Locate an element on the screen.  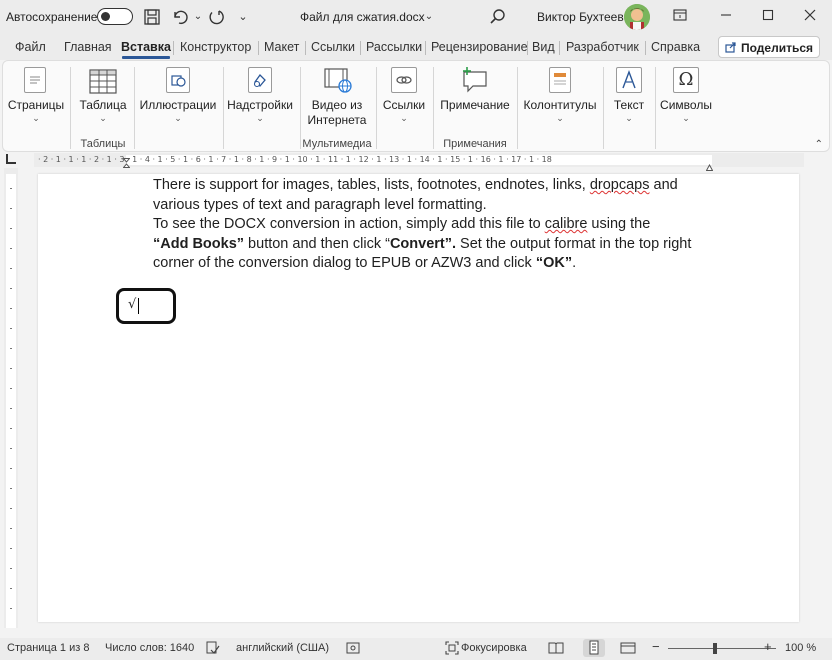
share-icon is located at coordinates (730, 47).